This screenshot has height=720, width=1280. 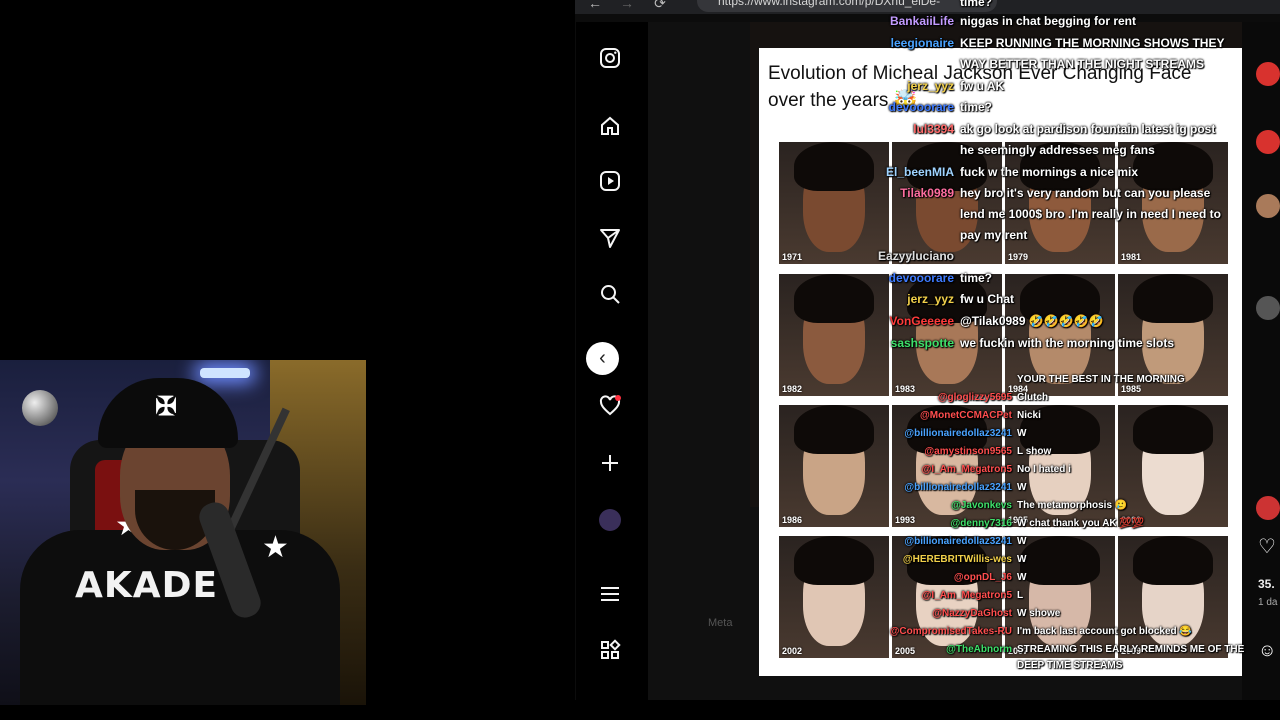 What do you see at coordinates (886, 631) in the screenshot?
I see `chat-username: @CompromisedTakes-RU` at bounding box center [886, 631].